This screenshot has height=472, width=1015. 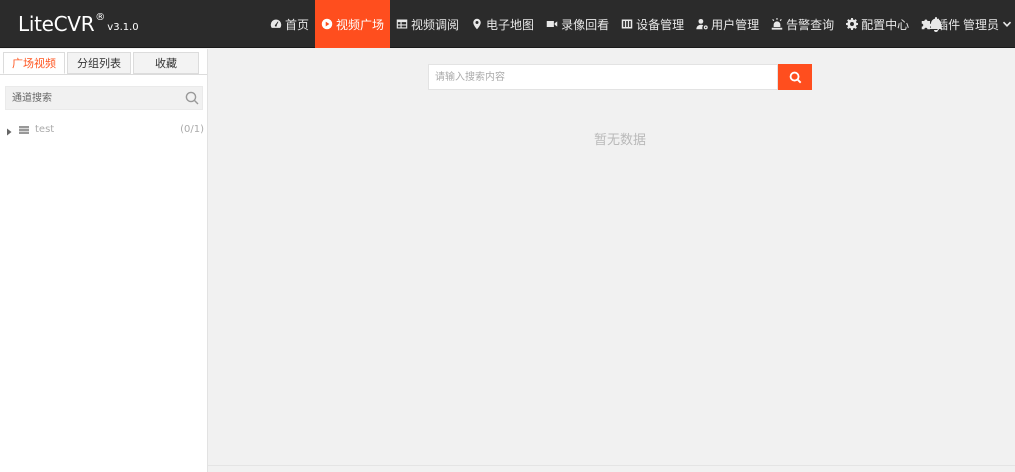 I want to click on nav-item-video-square: 视频广场, so click(x=353, y=24).